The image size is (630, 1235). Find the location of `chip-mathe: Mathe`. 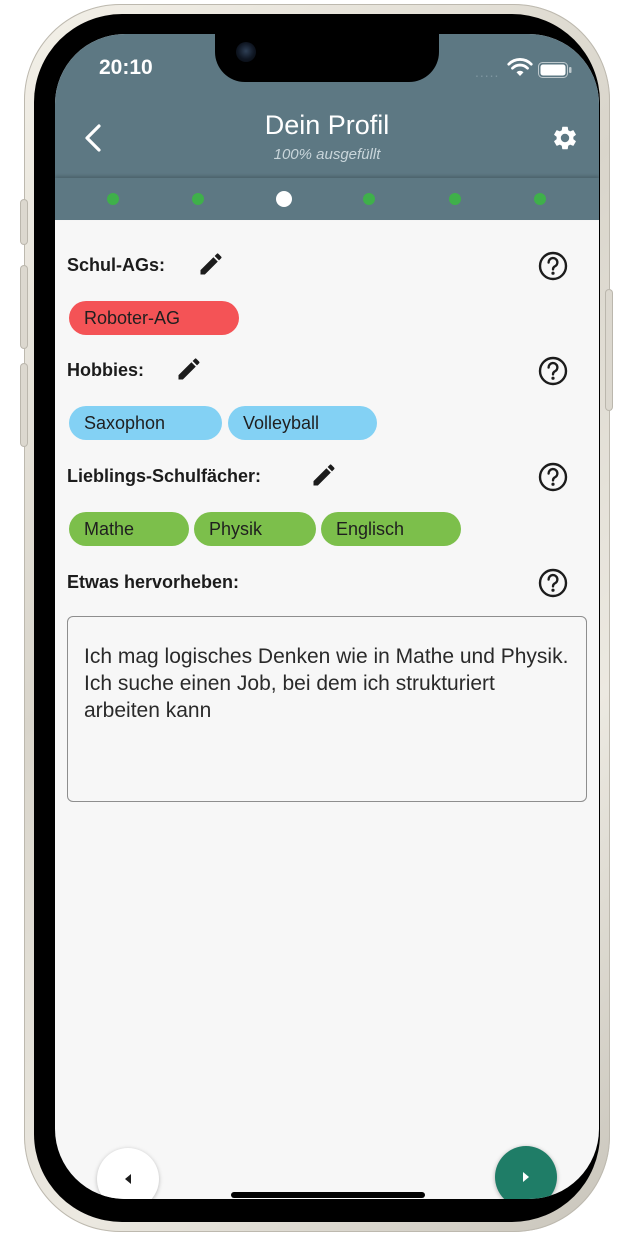

chip-mathe: Mathe is located at coordinates (129, 529).